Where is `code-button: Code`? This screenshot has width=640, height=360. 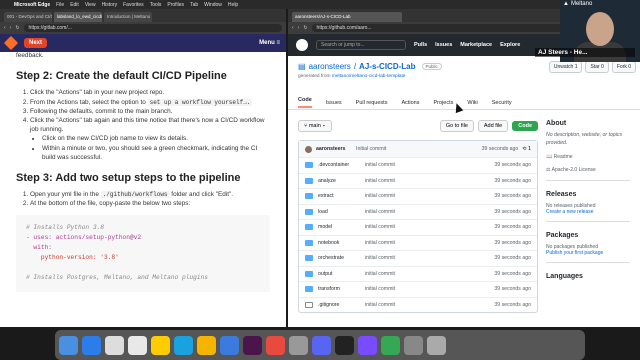 code-button: Code is located at coordinates (525, 126).